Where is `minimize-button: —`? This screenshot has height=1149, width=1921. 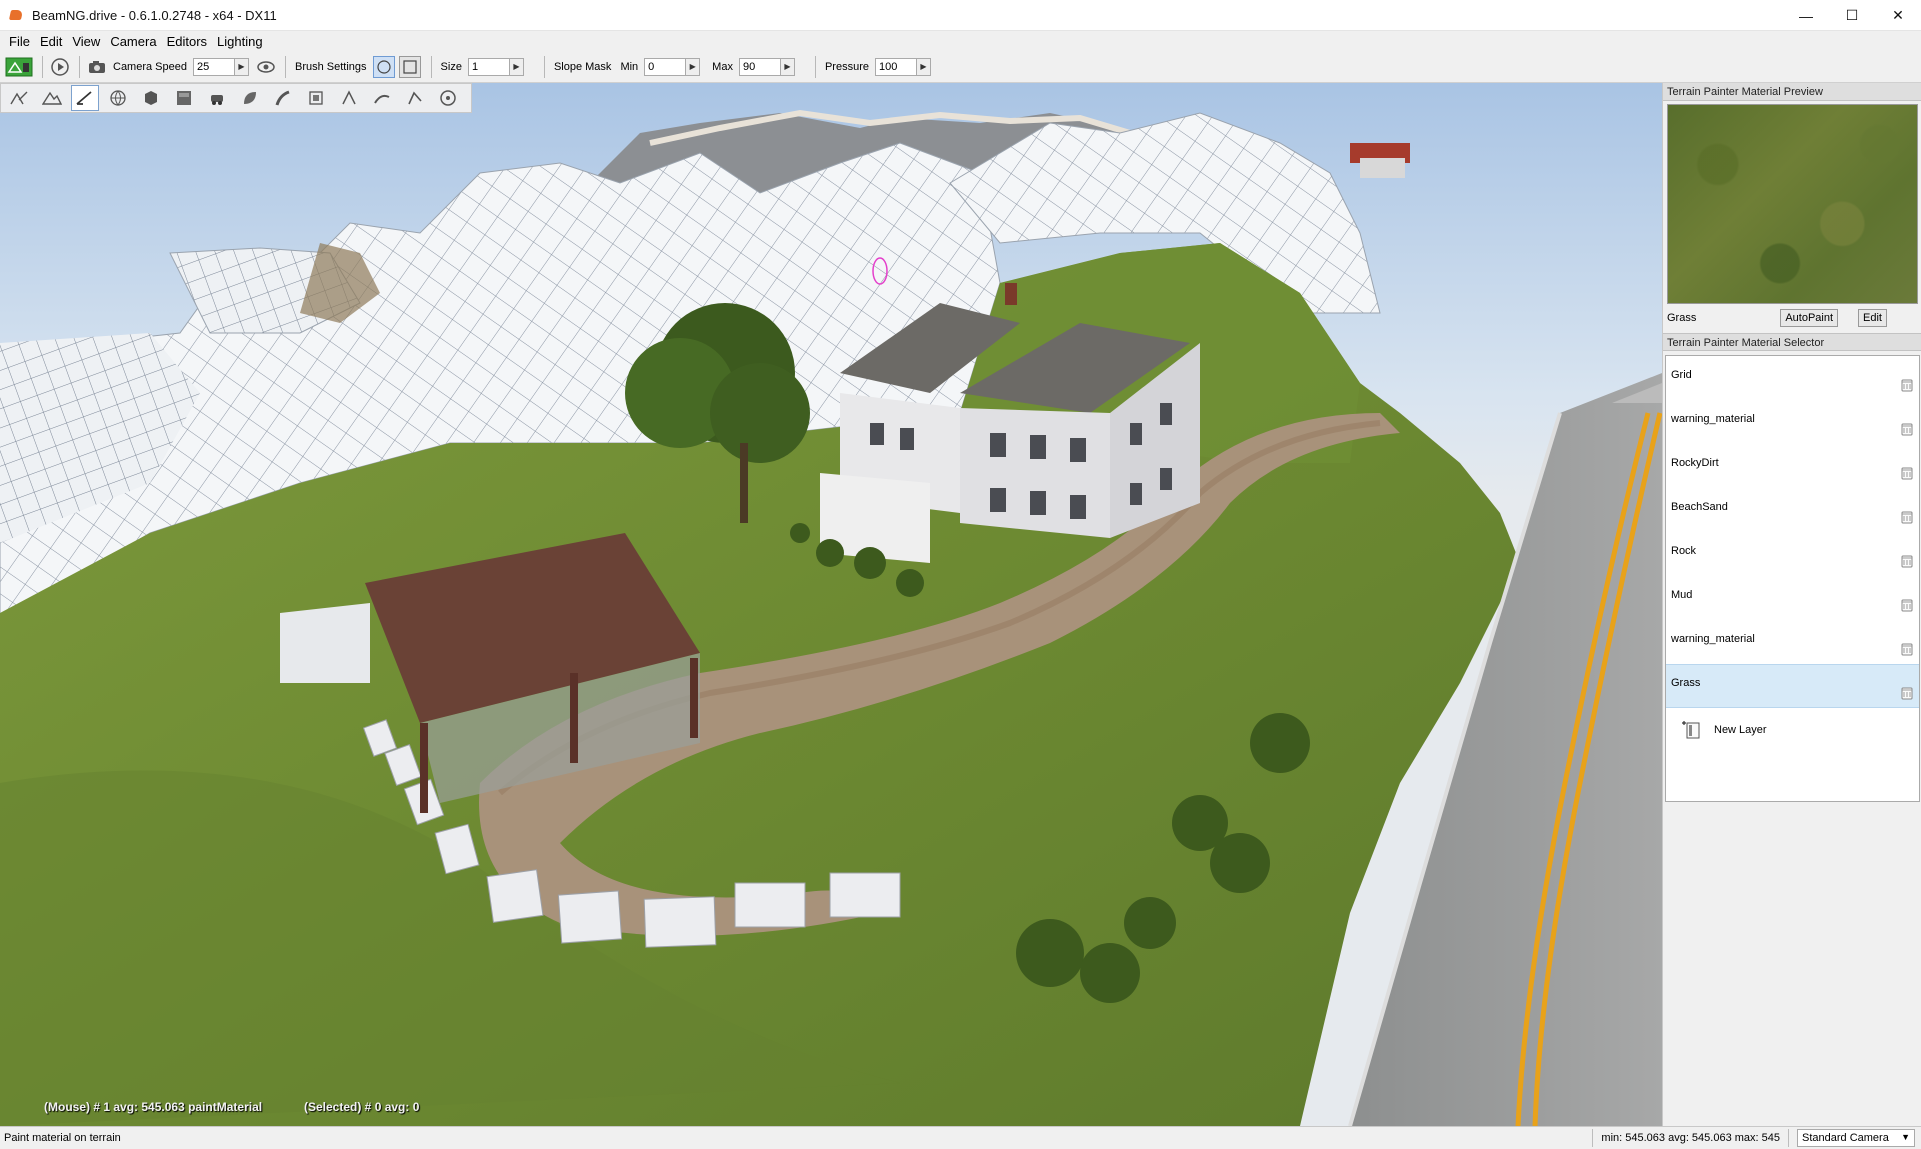 minimize-button: — is located at coordinates (1806, 15).